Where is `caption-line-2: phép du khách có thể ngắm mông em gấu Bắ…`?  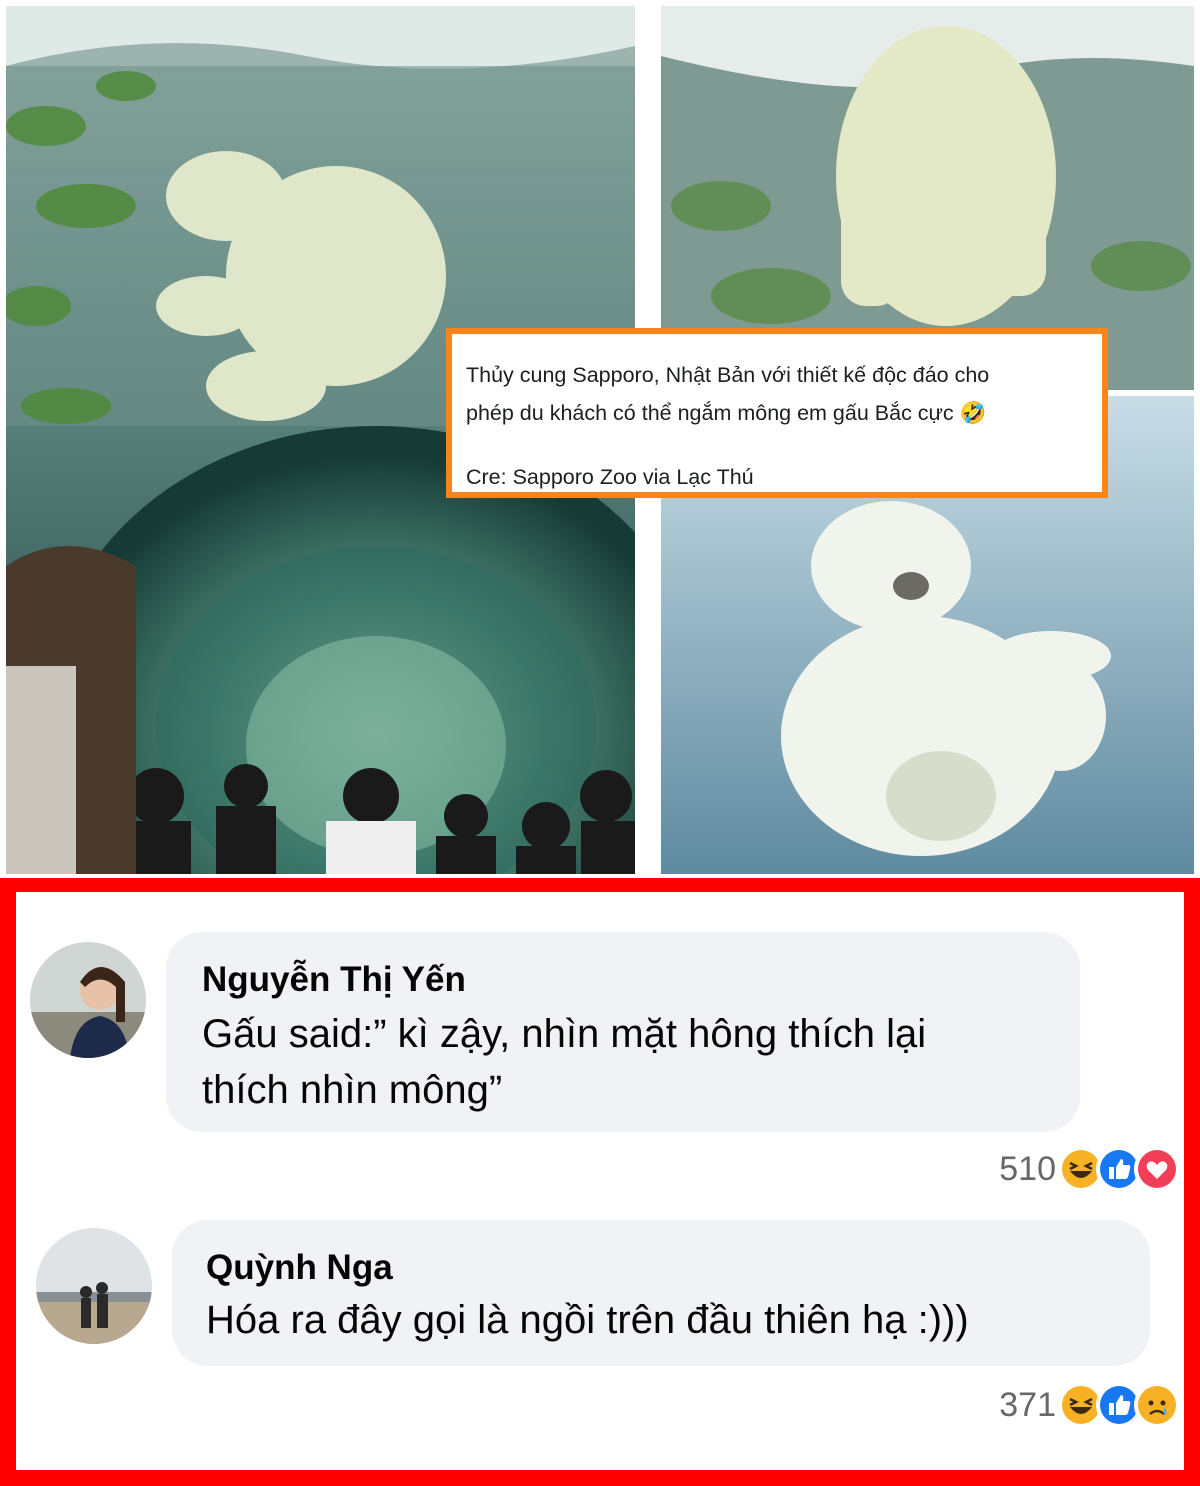
caption-line-2: phép du khách có thể ngắm mông em gấu Bắ… is located at coordinates (726, 413).